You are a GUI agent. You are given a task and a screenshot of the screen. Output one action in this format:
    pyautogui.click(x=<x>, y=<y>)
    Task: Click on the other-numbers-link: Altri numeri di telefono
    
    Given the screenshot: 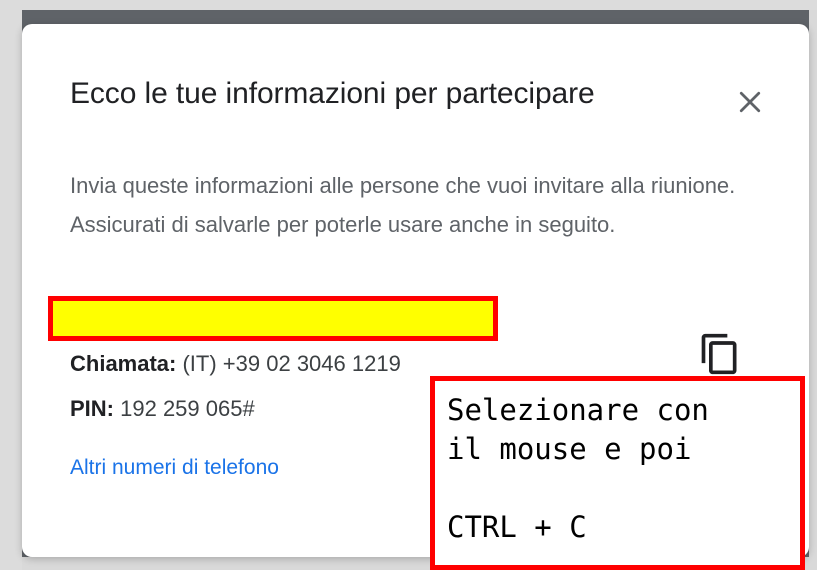 What is the action you would take?
    pyautogui.click(x=174, y=468)
    